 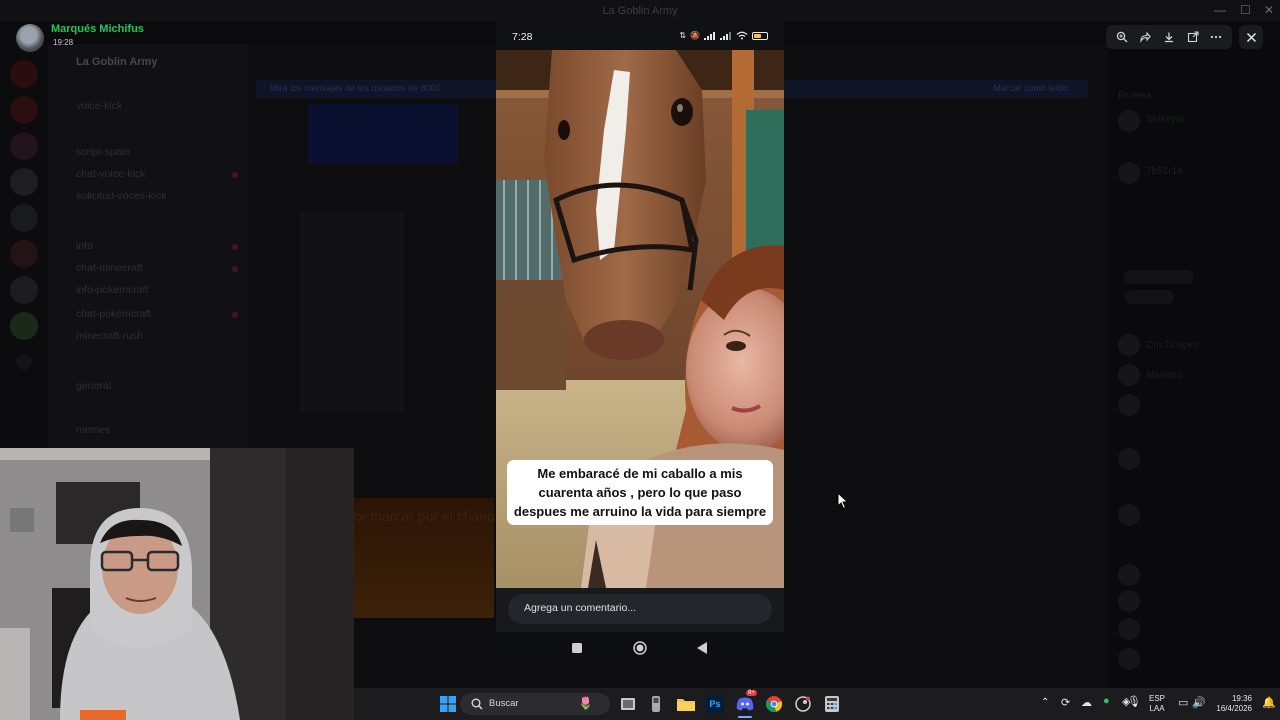 What do you see at coordinates (832, 704) in the screenshot?
I see `calculator-icon` at bounding box center [832, 704].